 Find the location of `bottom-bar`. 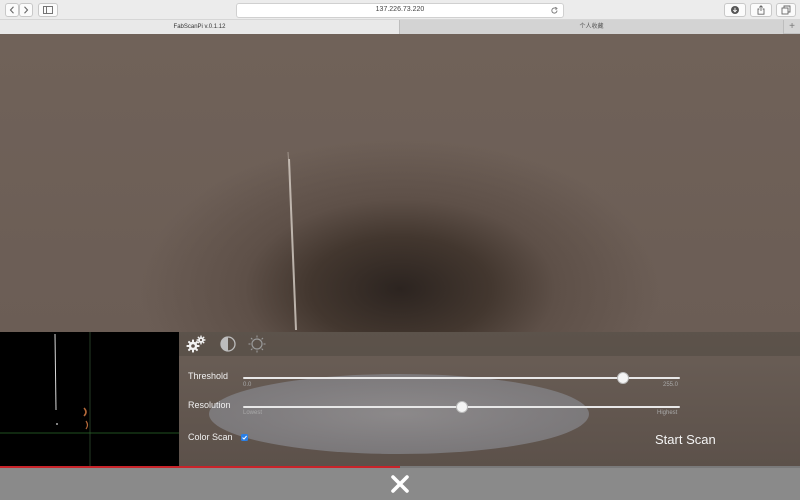

bottom-bar is located at coordinates (400, 483).